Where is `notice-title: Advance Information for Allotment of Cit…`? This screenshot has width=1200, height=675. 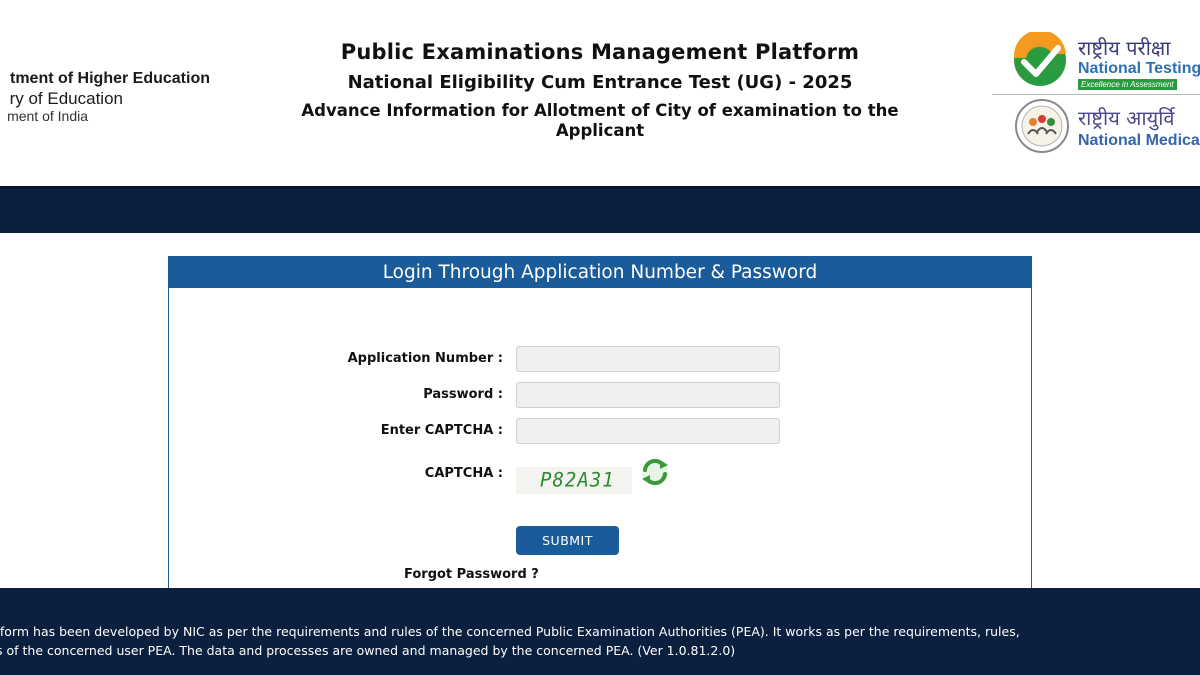
notice-title: Advance Information for Allotment of Cit… is located at coordinates (600, 120).